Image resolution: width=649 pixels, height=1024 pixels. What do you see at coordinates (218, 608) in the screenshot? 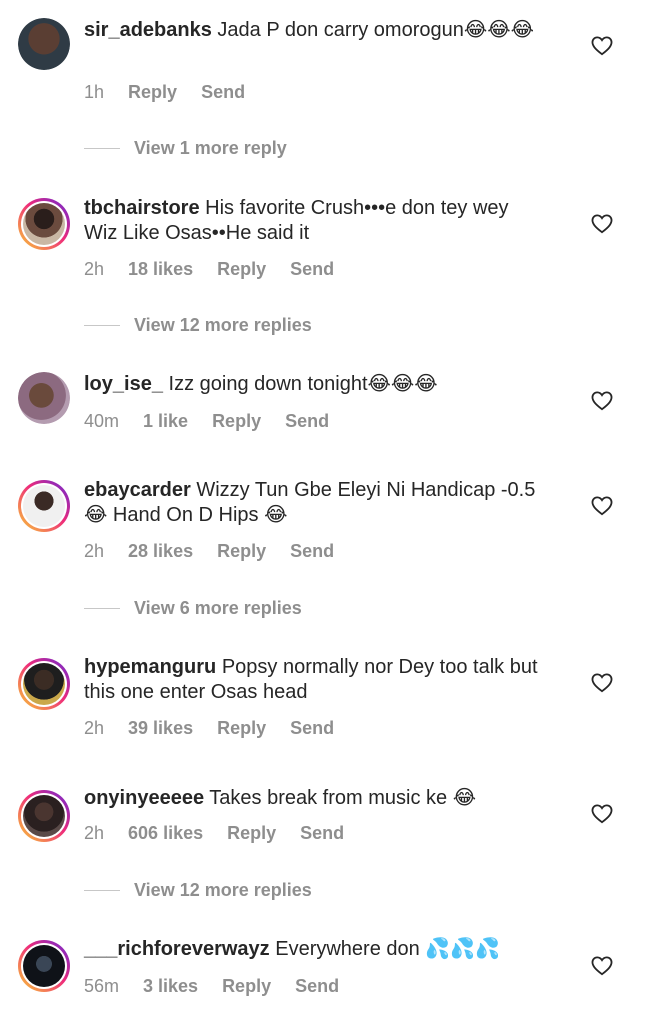
I see `view-replies-label: View 6 more replies` at bounding box center [218, 608].